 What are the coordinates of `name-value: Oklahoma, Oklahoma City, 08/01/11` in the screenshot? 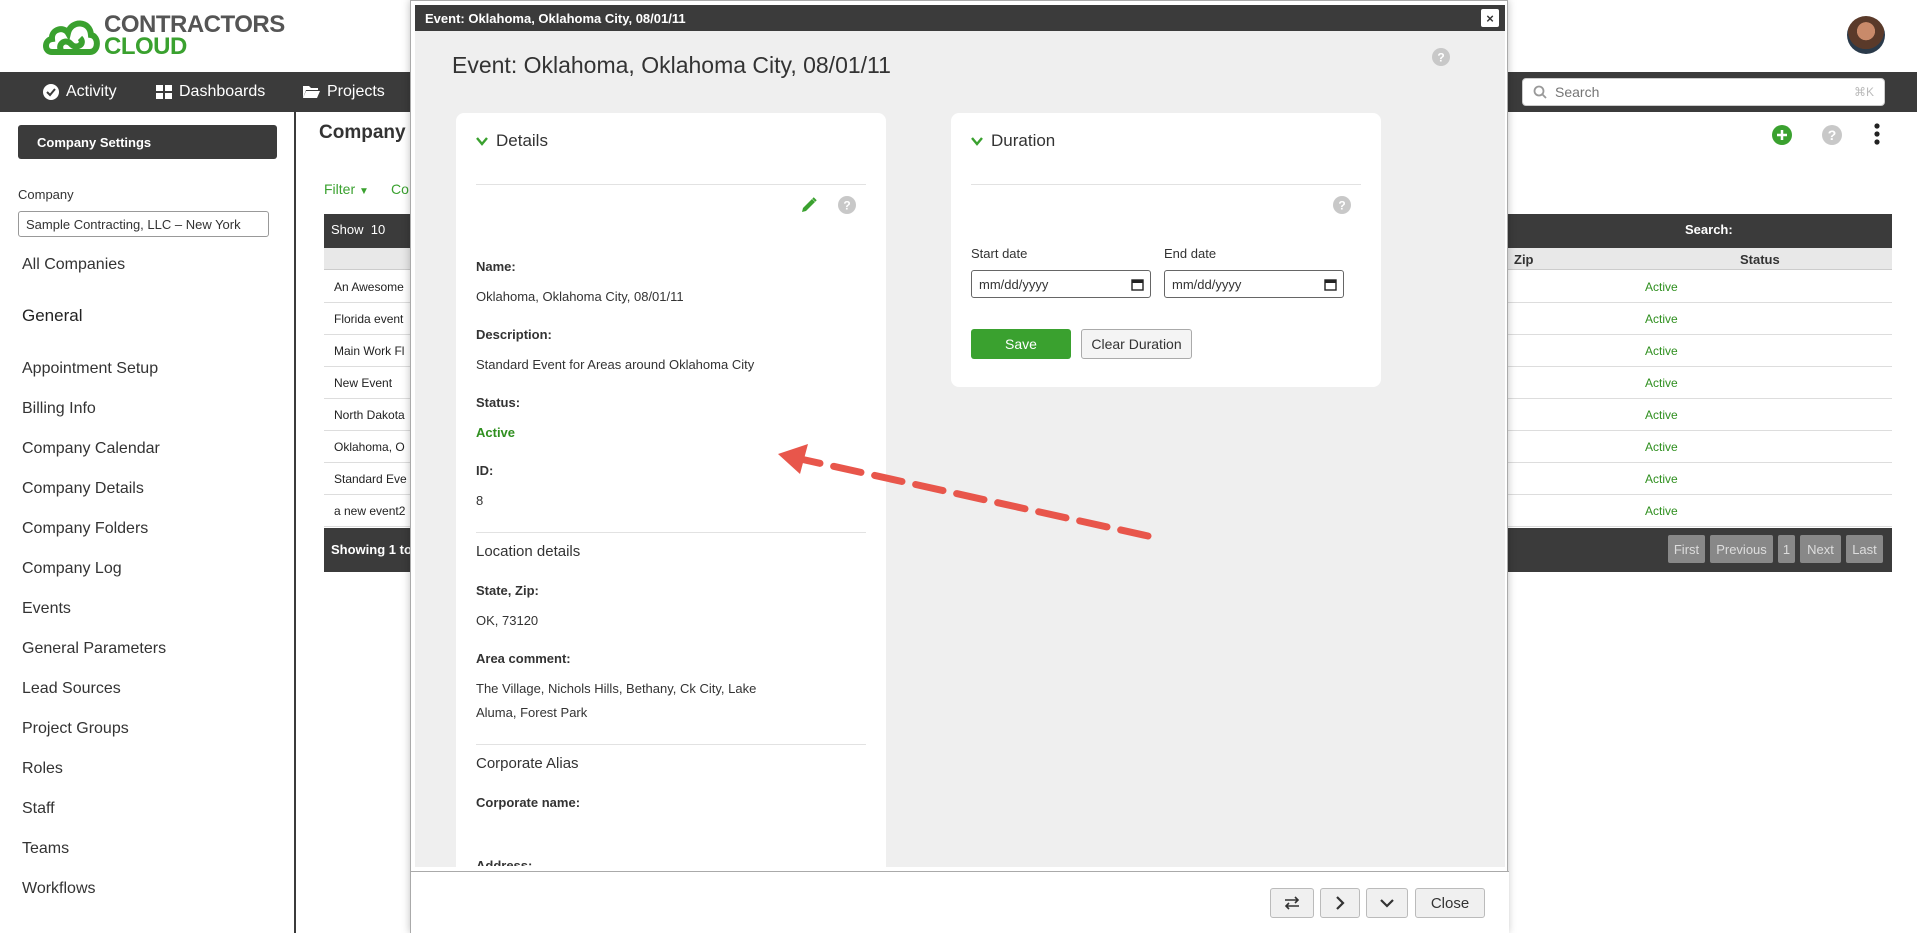 It's located at (580, 296).